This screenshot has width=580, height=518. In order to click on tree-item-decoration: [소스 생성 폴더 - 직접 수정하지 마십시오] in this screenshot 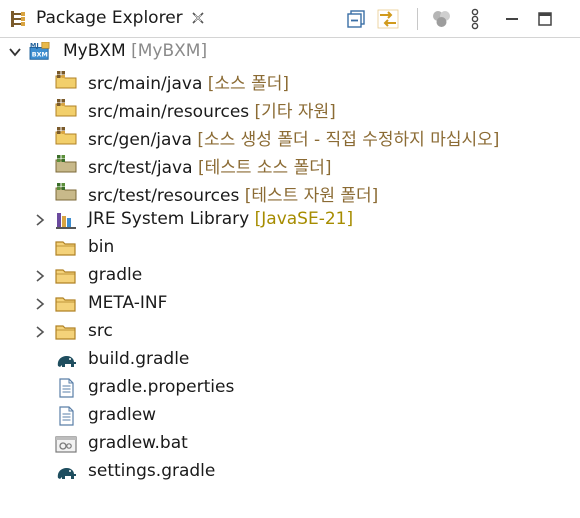, I will do `click(348, 140)`.